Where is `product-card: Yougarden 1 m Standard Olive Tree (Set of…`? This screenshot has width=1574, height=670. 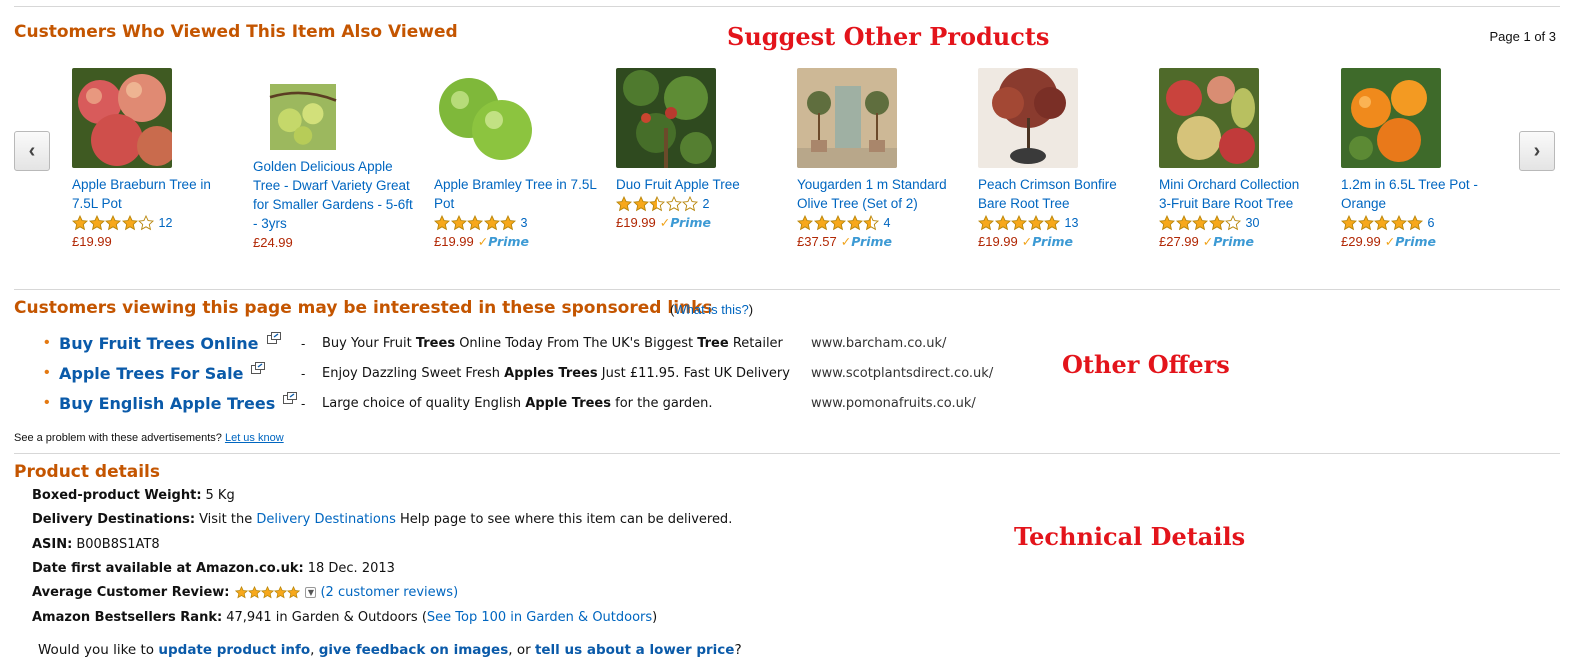 product-card: Yougarden 1 m Standard Olive Tree (Set of… is located at coordinates (879, 159).